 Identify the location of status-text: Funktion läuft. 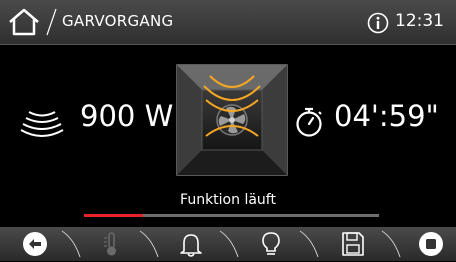
(228, 200).